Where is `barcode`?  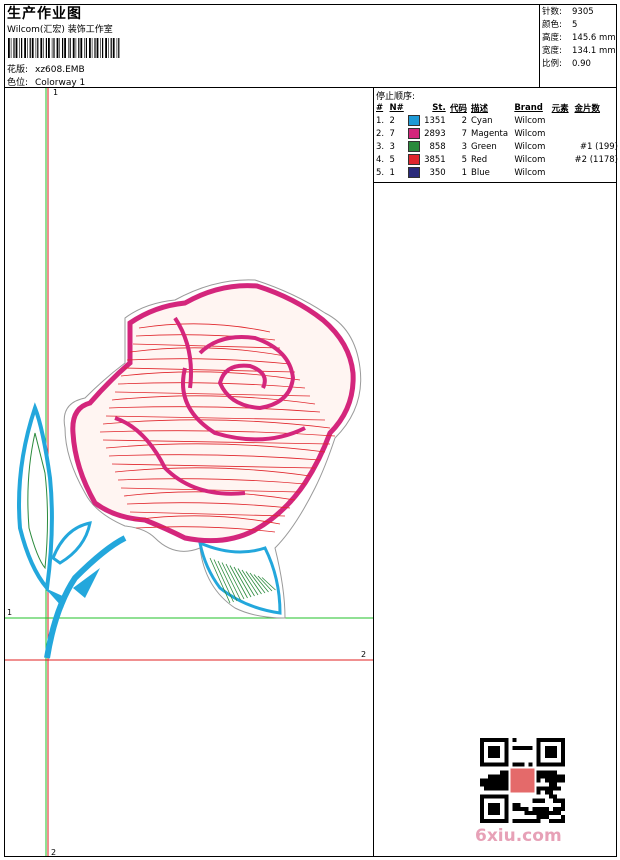 barcode is located at coordinates (64, 48).